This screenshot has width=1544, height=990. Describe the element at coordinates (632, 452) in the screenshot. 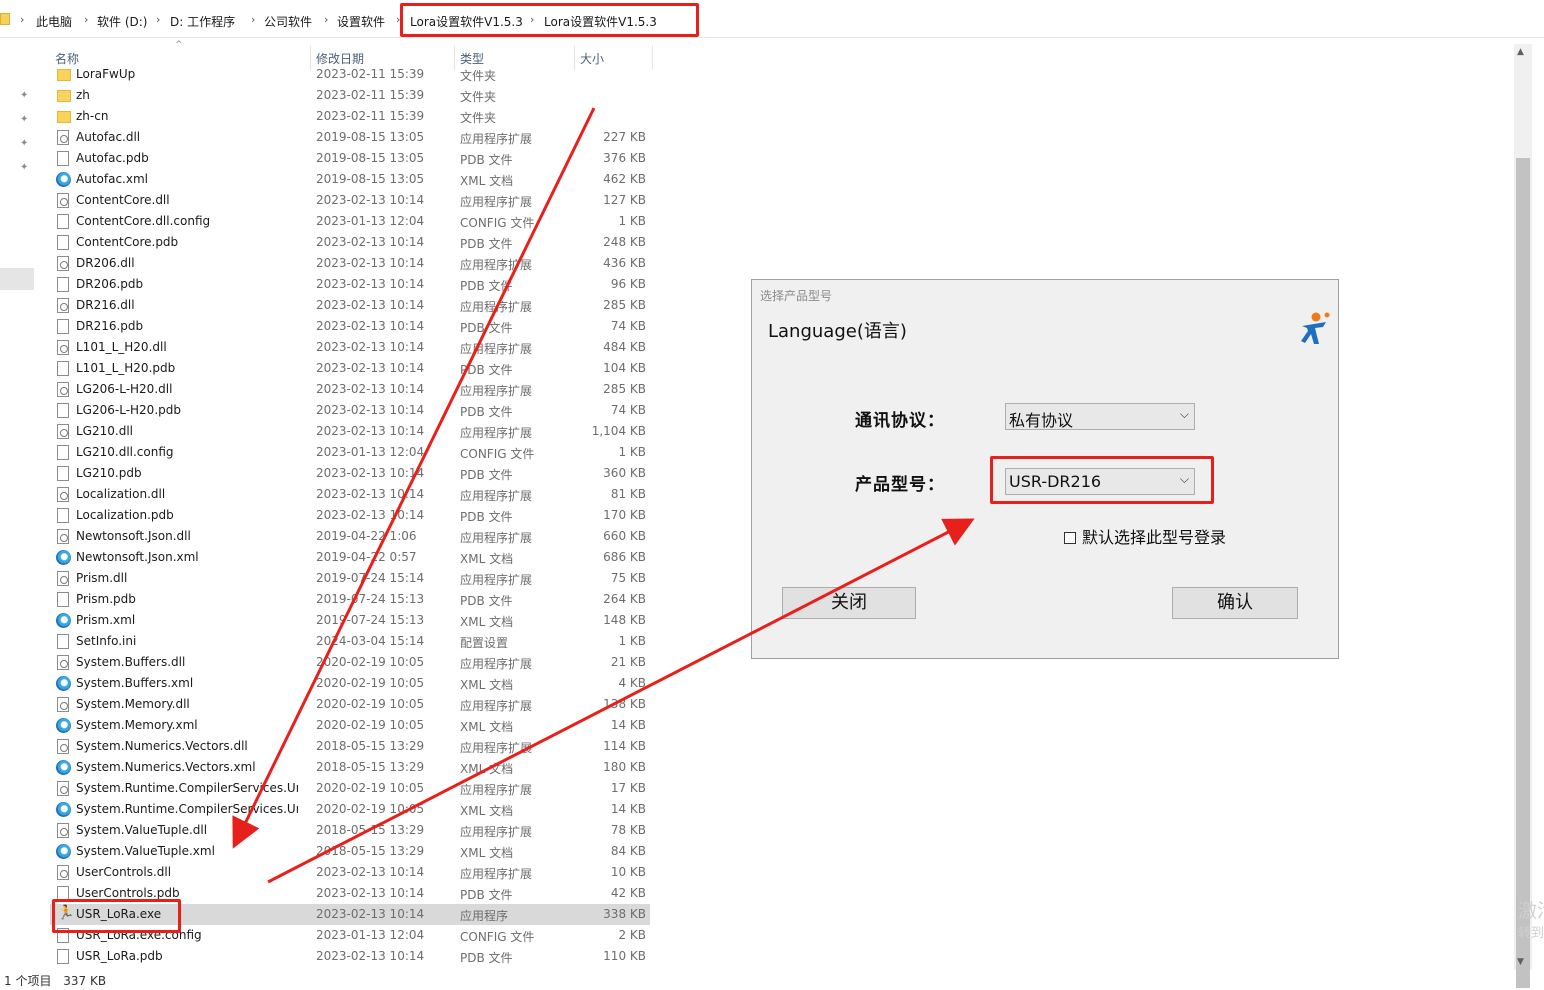

I see `file-size: 1 KB` at that location.